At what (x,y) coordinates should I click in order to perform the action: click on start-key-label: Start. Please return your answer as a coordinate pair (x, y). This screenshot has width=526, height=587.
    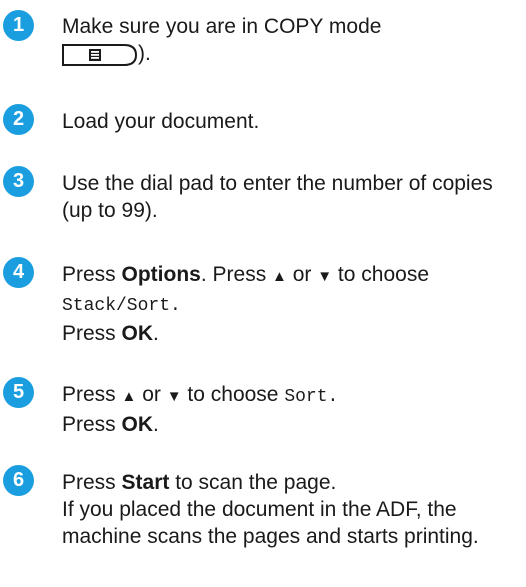
    Looking at the image, I should click on (145, 482).